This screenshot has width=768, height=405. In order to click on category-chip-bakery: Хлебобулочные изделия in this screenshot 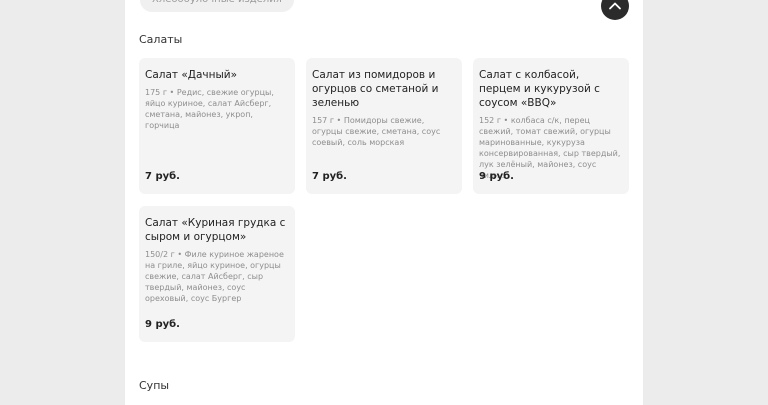, I will do `click(217, 6)`.